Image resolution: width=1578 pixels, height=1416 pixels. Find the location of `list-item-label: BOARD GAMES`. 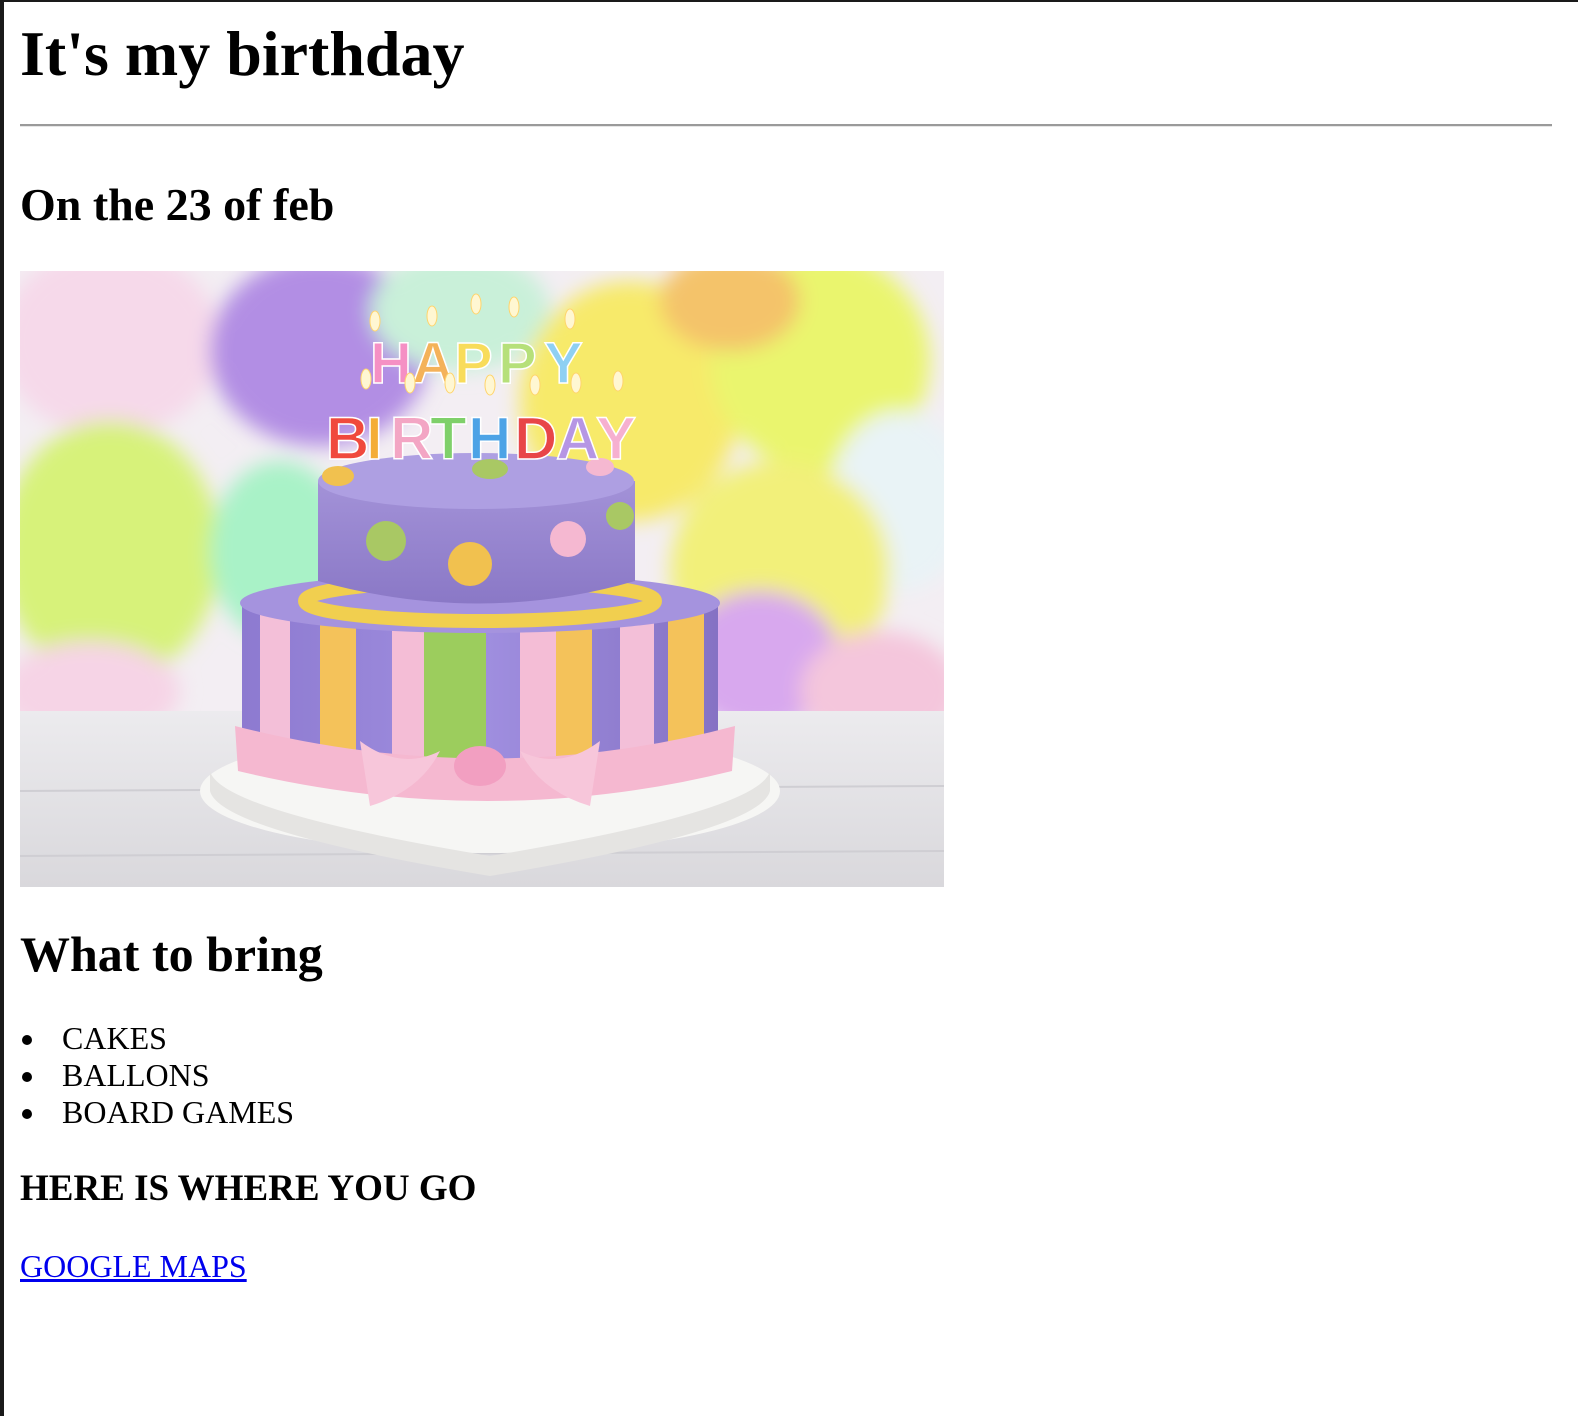

list-item-label: BOARD GAMES is located at coordinates (178, 1112).